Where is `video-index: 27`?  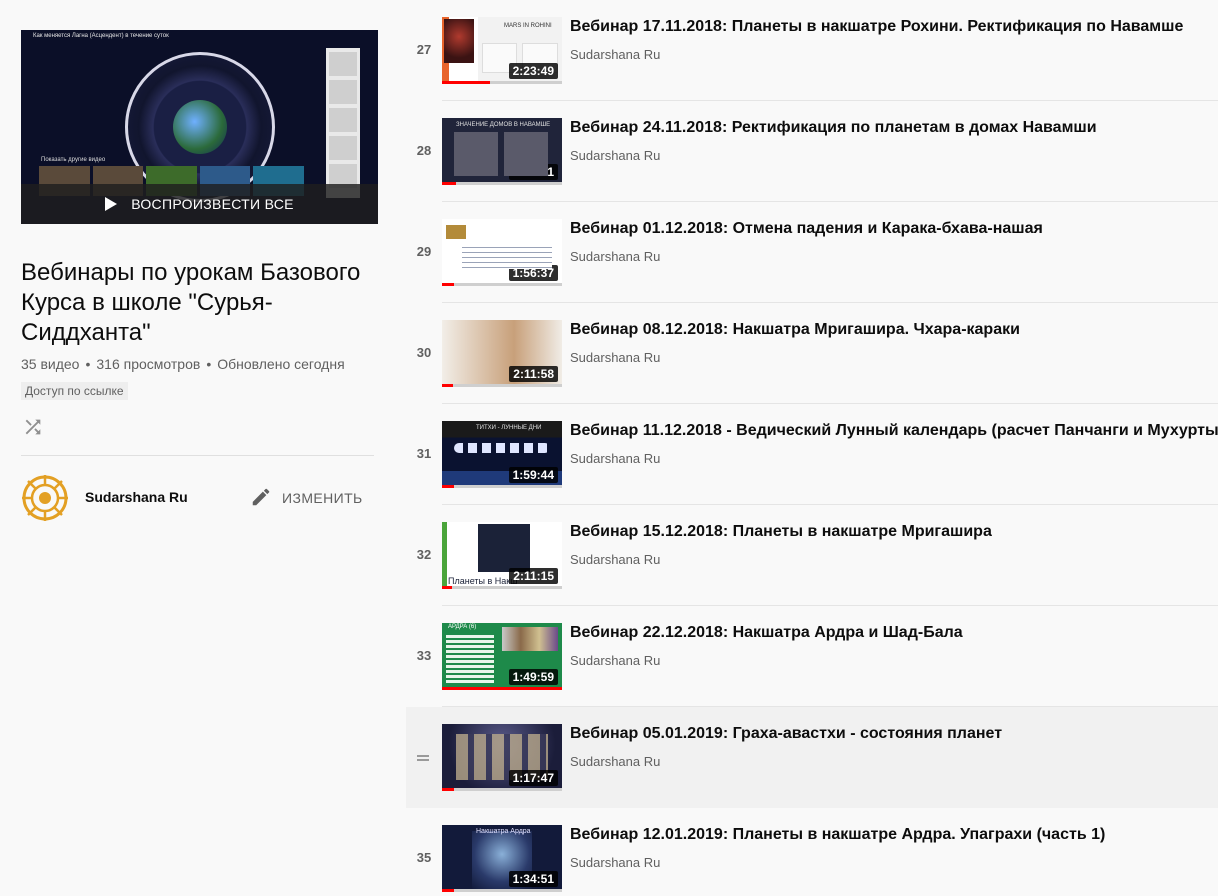
video-index: 27 is located at coordinates (424, 49).